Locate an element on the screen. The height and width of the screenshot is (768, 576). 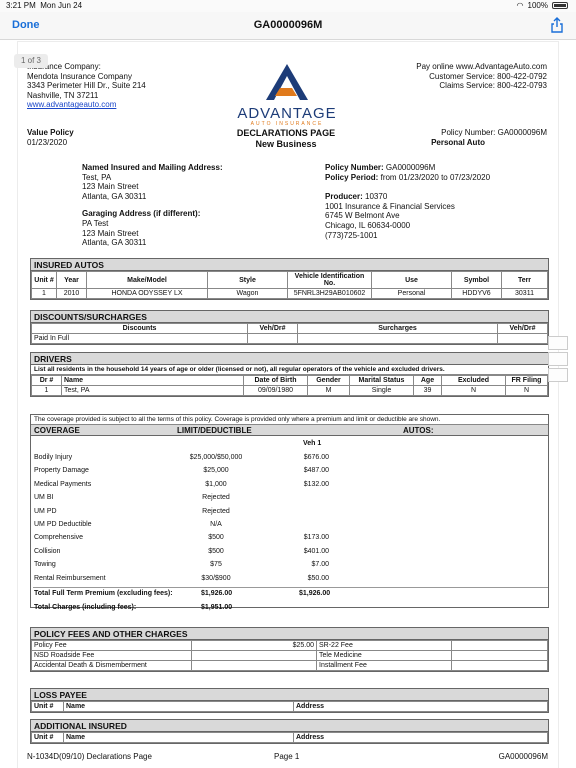
col-vin: Vehicle Identification No. is located at coordinates (329, 280).